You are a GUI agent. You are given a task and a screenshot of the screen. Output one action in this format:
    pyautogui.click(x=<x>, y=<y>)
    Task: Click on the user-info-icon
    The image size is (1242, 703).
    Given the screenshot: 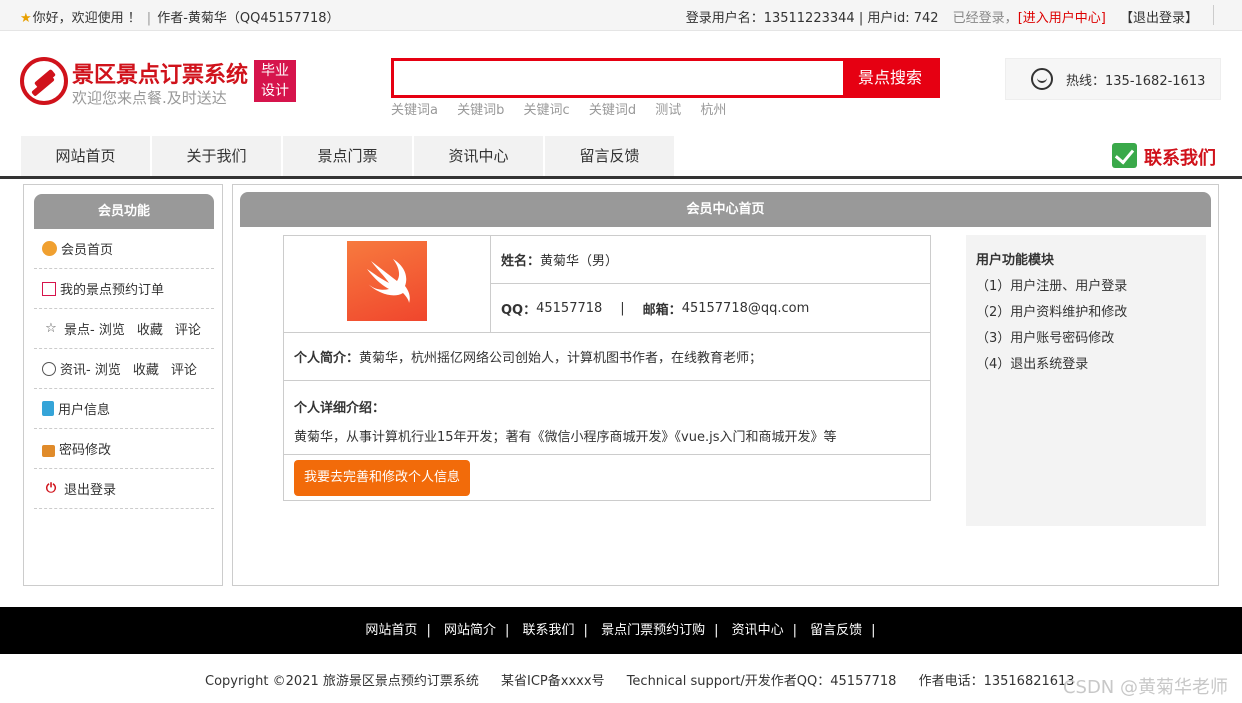 What is the action you would take?
    pyautogui.click(x=48, y=408)
    